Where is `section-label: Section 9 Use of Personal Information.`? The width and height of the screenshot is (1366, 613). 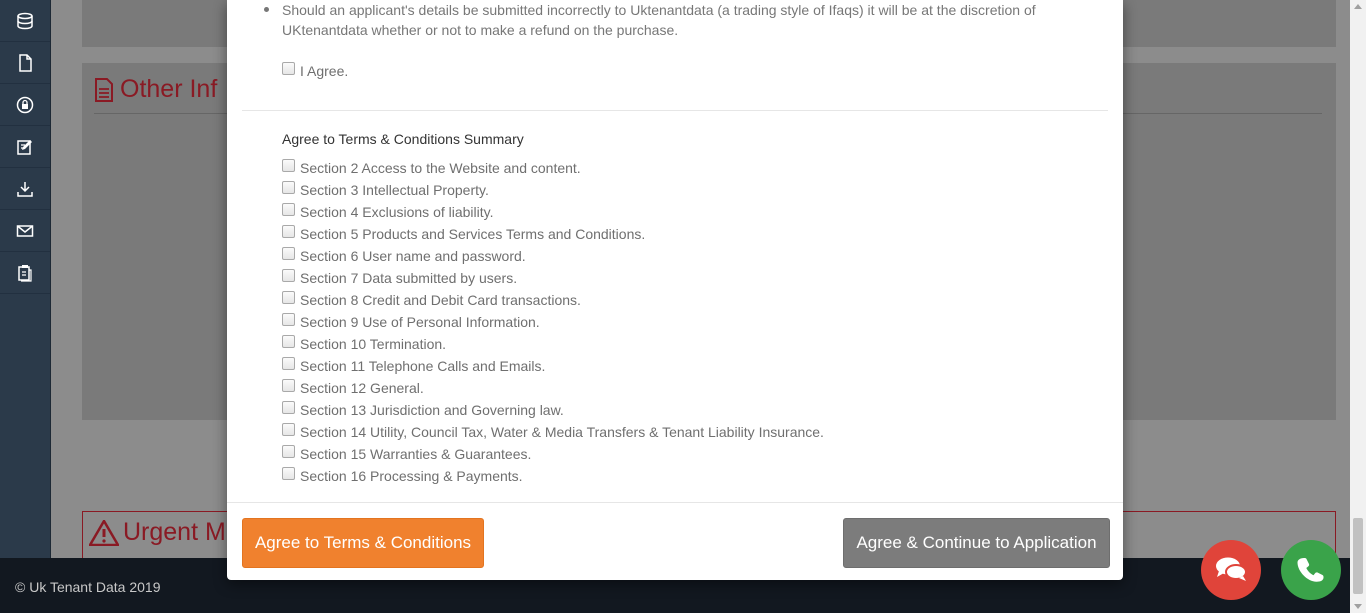 section-label: Section 9 Use of Personal Information. is located at coordinates (420, 322).